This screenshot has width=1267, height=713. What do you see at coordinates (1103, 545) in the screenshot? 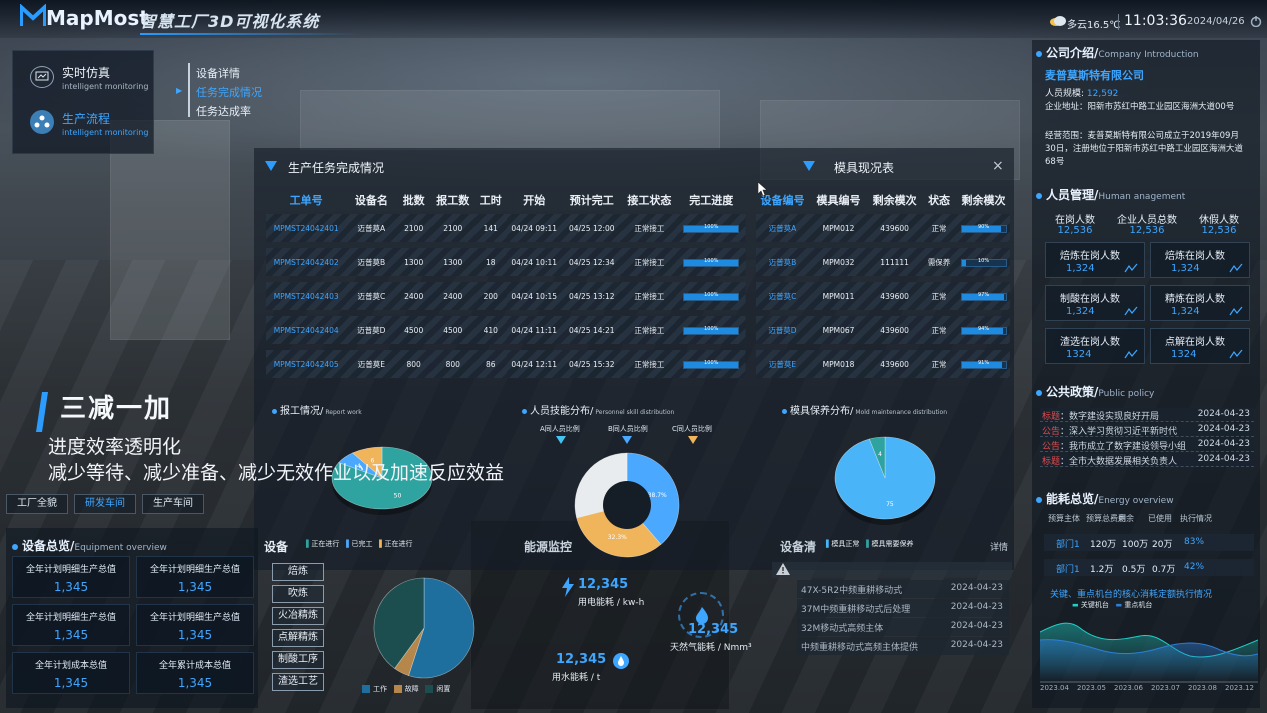
I see `energy-cell: 120万` at bounding box center [1103, 545].